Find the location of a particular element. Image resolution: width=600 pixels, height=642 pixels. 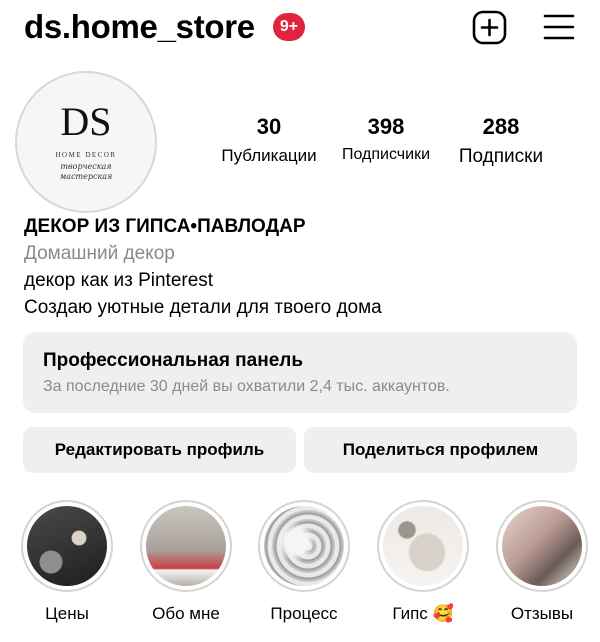

plus-square-icon is located at coordinates (489, 27).